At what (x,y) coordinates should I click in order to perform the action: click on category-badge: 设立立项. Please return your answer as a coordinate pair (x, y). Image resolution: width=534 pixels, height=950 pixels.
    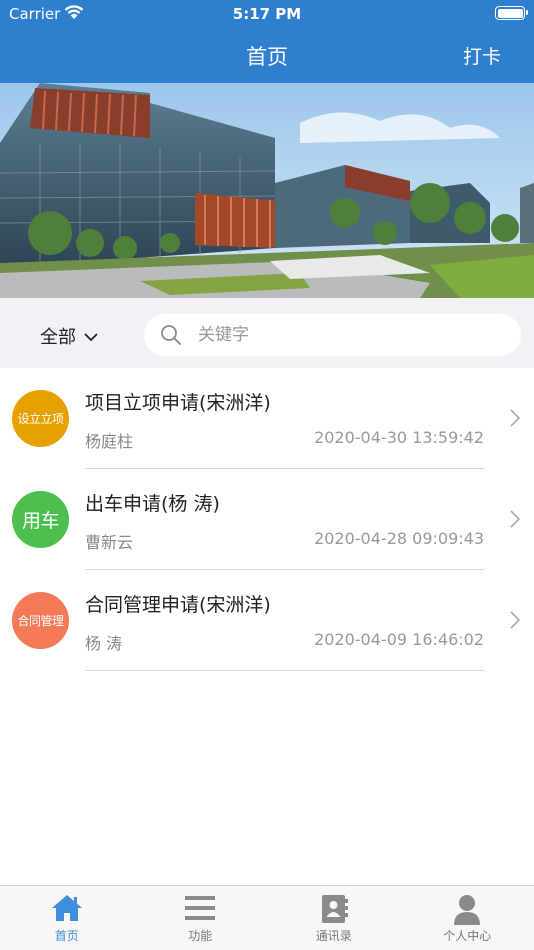
    Looking at the image, I should click on (40, 418).